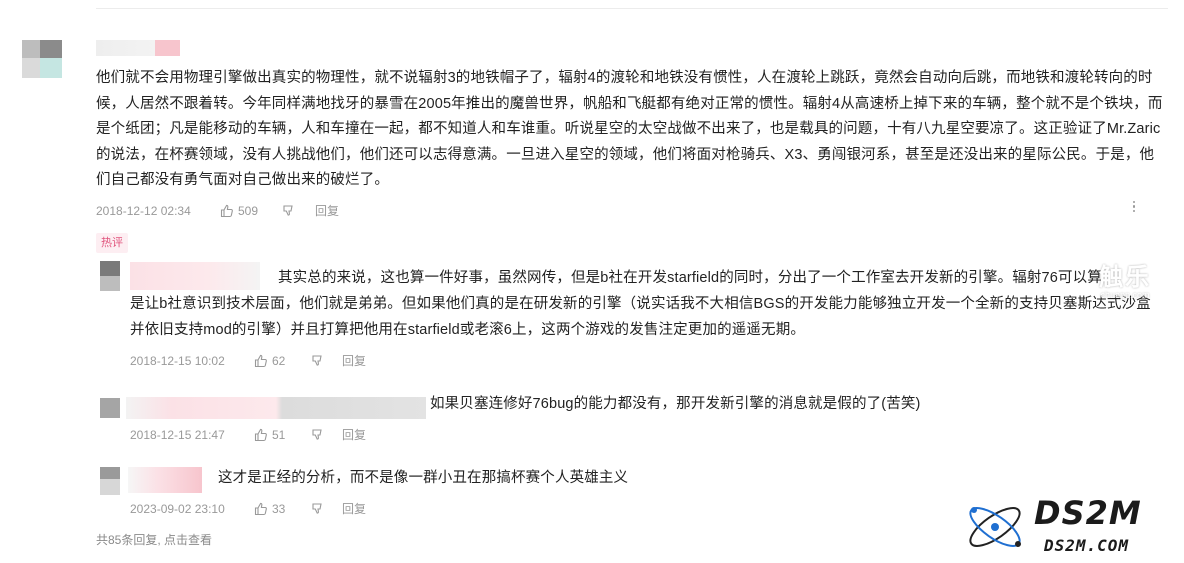 This screenshot has height=563, width=1184. I want to click on ds2m-watermark: DS2M DS2M.COM, so click(1068, 527).